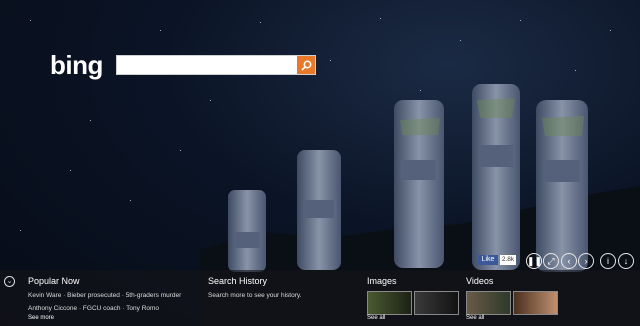 This screenshot has width=640, height=326. Describe the element at coordinates (608, 261) in the screenshot. I see `info-icon: i` at that location.